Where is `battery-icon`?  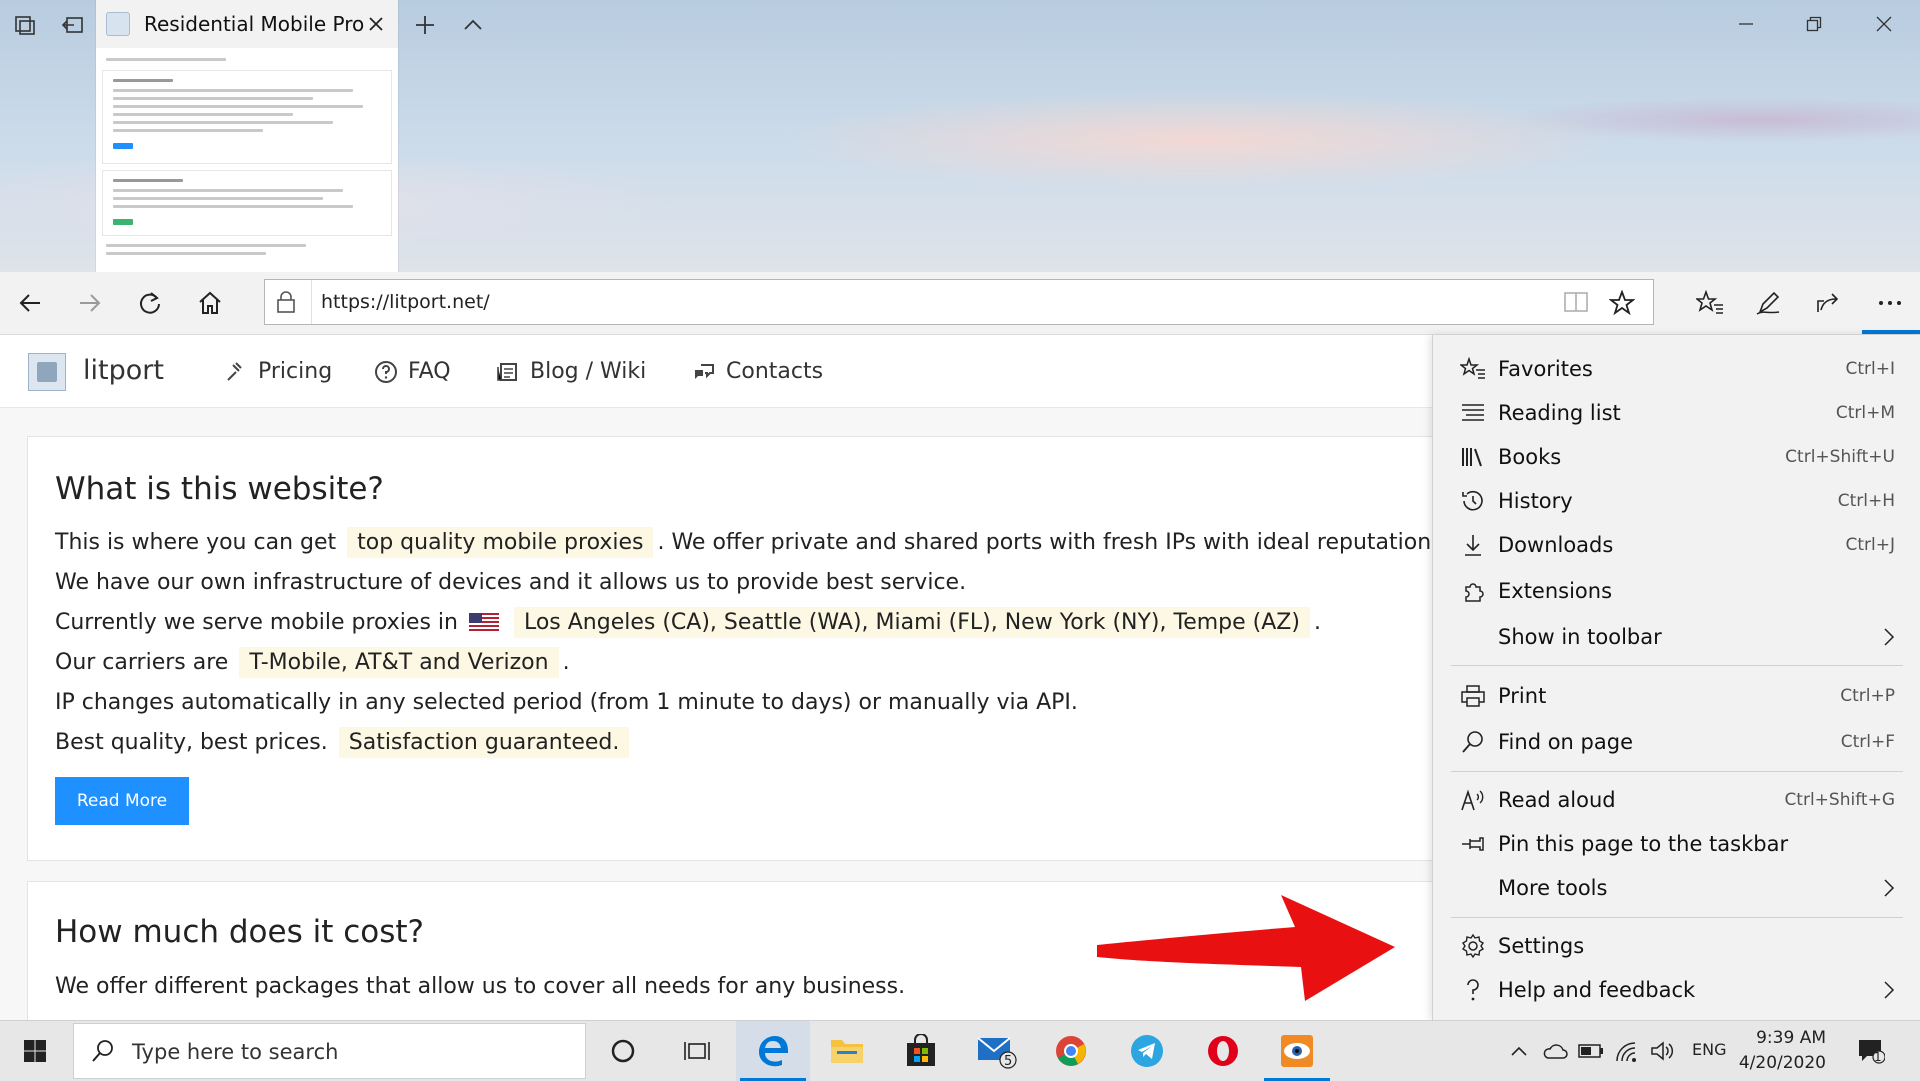
battery-icon is located at coordinates (1590, 1051).